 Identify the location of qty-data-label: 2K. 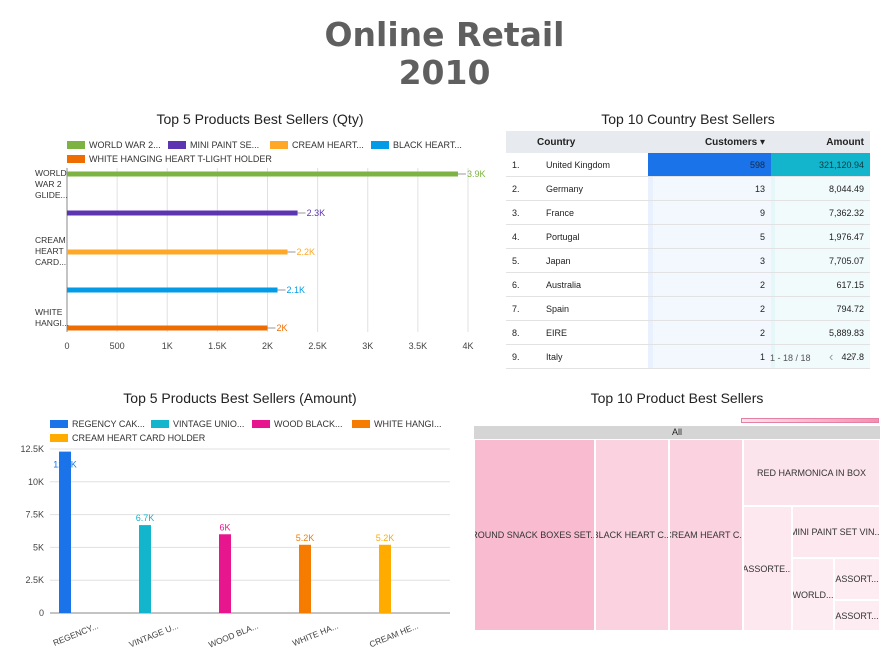
(282, 328).